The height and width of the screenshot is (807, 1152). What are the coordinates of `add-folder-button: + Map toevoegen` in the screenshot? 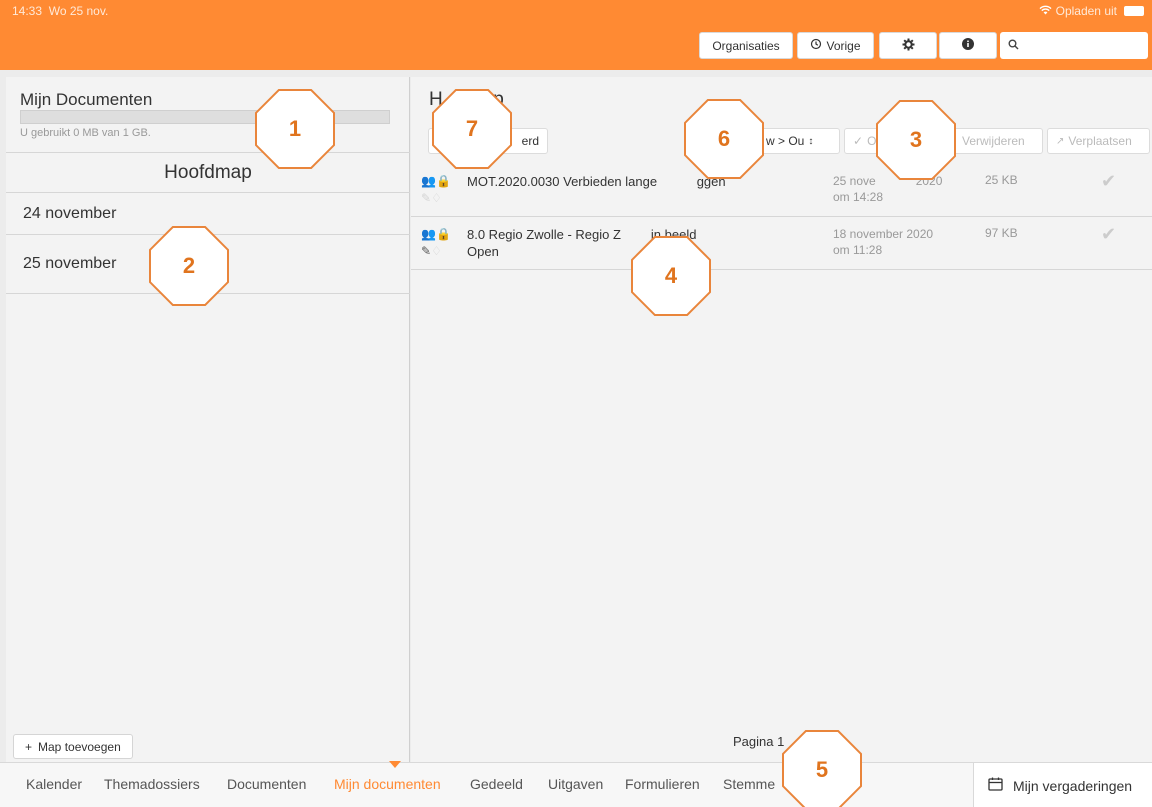 It's located at (73, 746).